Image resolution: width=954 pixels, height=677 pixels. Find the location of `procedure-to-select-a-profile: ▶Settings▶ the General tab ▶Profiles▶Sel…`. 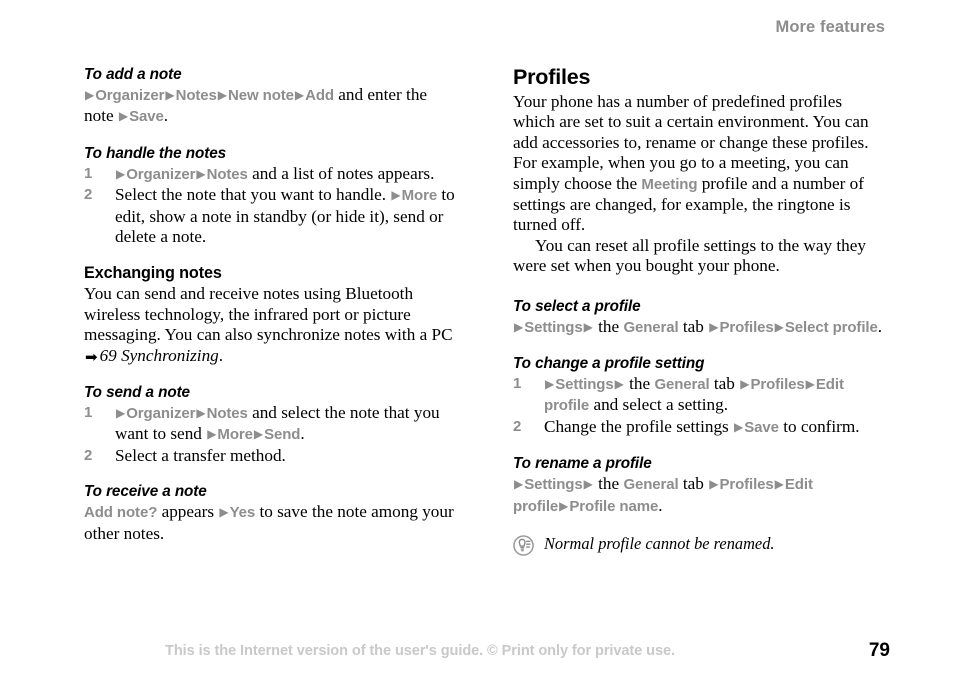

procedure-to-select-a-profile: ▶Settings▶ the General tab ▶Profiles▶Sel… is located at coordinates (698, 326).